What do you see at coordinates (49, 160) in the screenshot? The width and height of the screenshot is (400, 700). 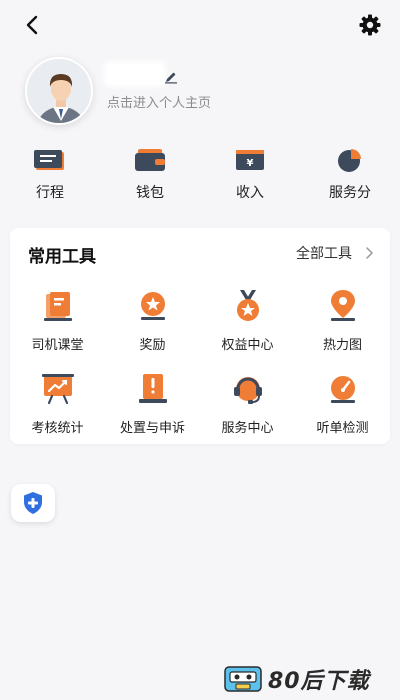 I see `itinerary-card-icon` at bounding box center [49, 160].